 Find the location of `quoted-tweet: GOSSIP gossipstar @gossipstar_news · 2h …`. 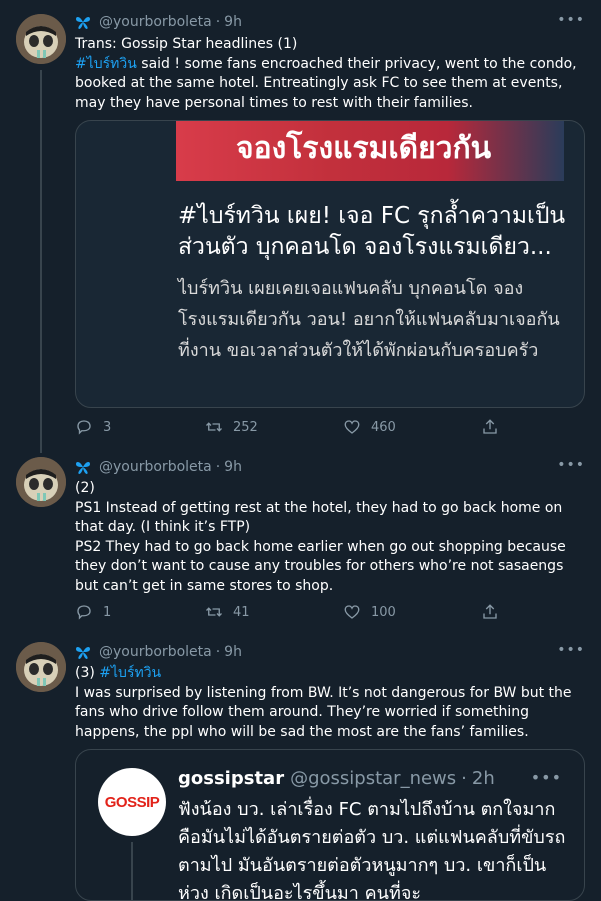

quoted-tweet: GOSSIP gossipstar @gossipstar_news · 2h … is located at coordinates (330, 825).